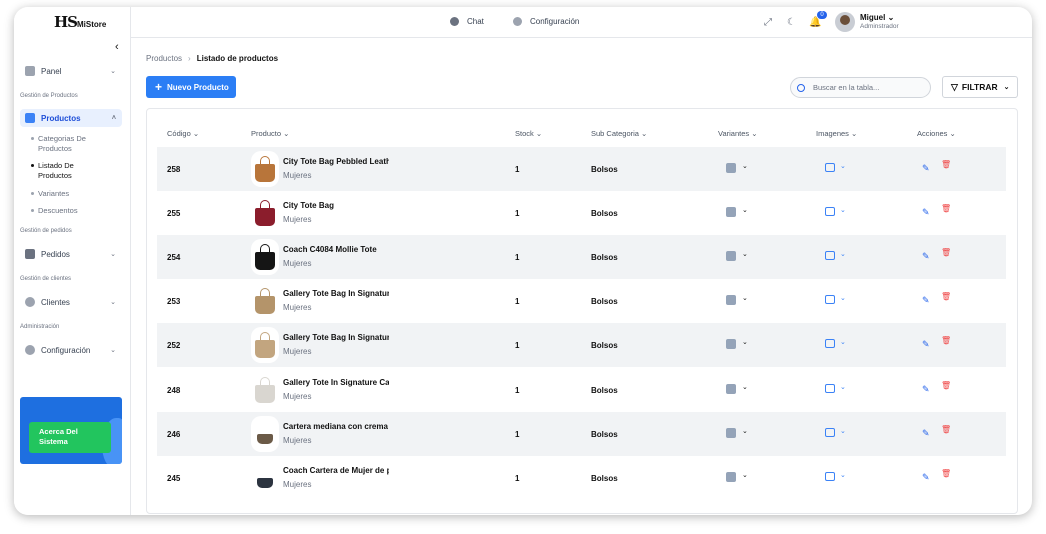  I want to click on sidebar-item-clientes: Clientes ⌄, so click(71, 302).